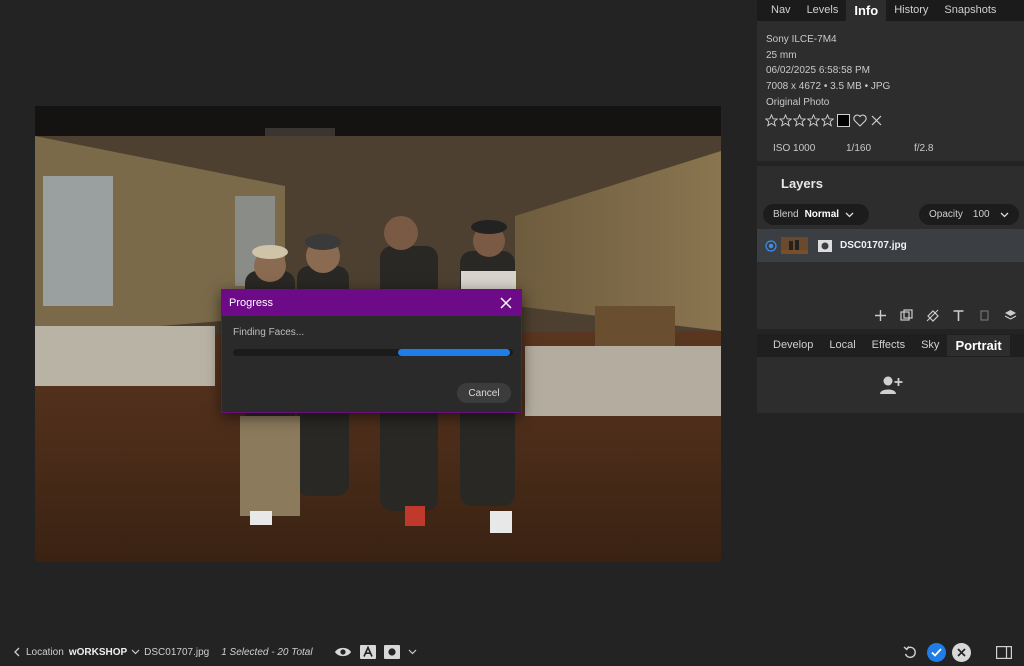 This screenshot has width=1024, height=666. I want to click on edit-tabbar: Develop Local Effects Sky Portrait, so click(890, 345).